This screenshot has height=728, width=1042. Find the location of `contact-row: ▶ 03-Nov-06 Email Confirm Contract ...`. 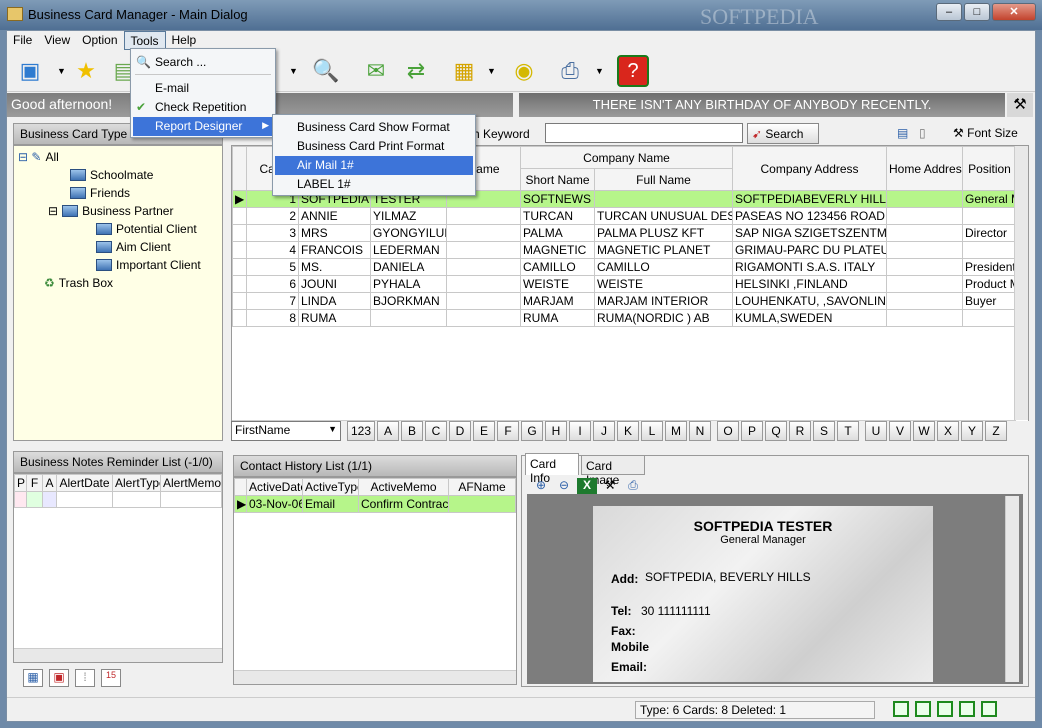

contact-row: ▶ 03-Nov-06 Email Confirm Contract ... is located at coordinates (375, 504).